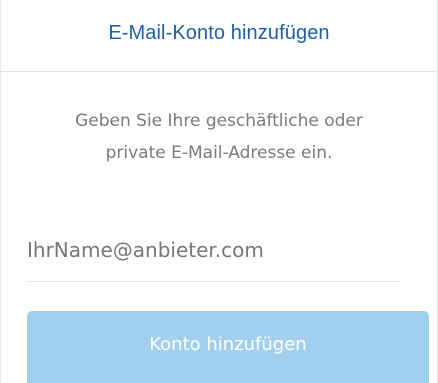 The height and width of the screenshot is (383, 438). I want to click on email-input, so click(213, 250).